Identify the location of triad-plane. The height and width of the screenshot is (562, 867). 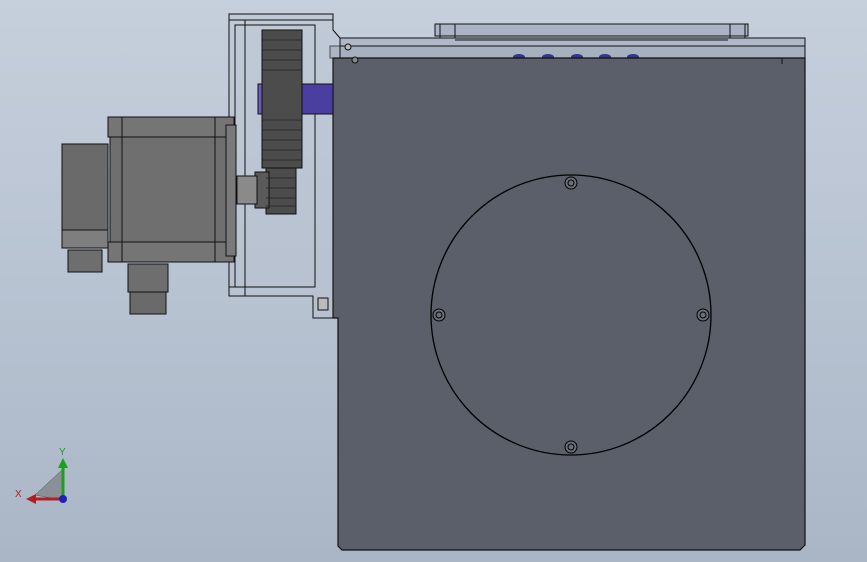
(48, 485).